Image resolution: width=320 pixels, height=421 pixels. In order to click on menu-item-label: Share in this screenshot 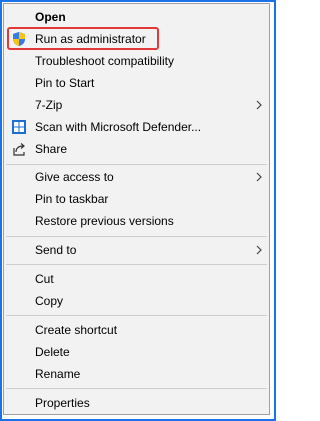, I will do `click(51, 149)`.